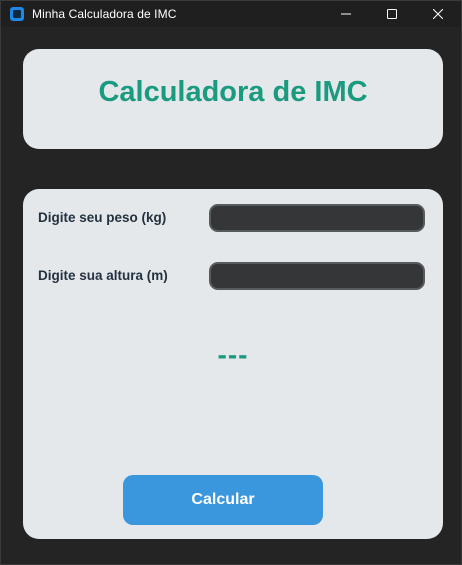 Image resolution: width=462 pixels, height=565 pixels. Describe the element at coordinates (102, 217) in the screenshot. I see `weight-label: Digite seu peso (kg)` at that location.